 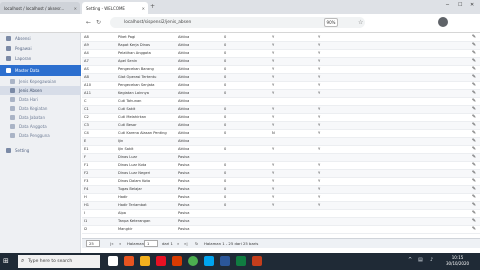 I want to click on sidebar-item-data-anggota: Data Anggota, so click(x=40, y=126).